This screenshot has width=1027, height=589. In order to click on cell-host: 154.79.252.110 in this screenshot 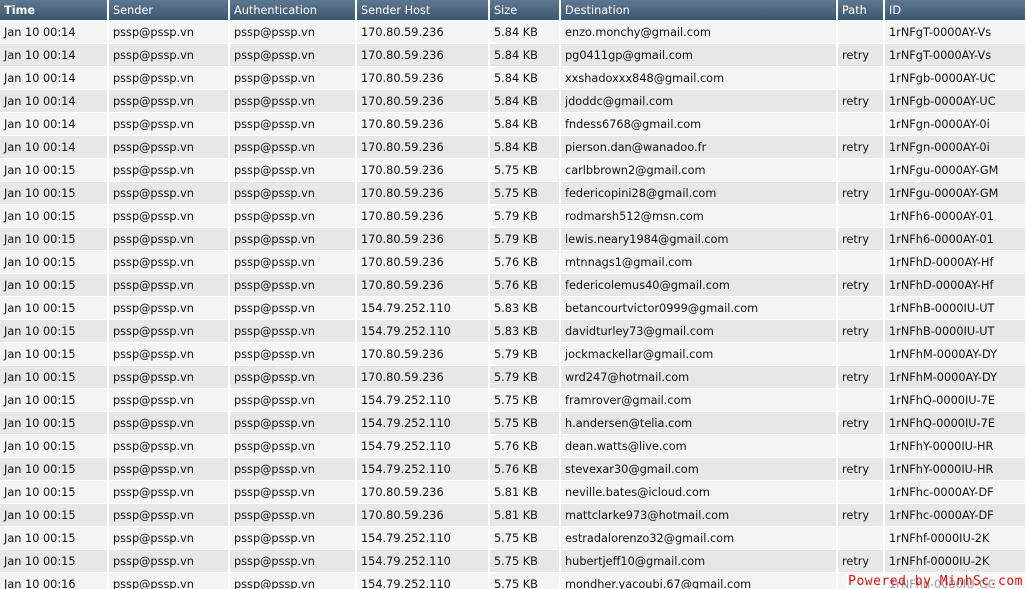, I will do `click(423, 561)`.